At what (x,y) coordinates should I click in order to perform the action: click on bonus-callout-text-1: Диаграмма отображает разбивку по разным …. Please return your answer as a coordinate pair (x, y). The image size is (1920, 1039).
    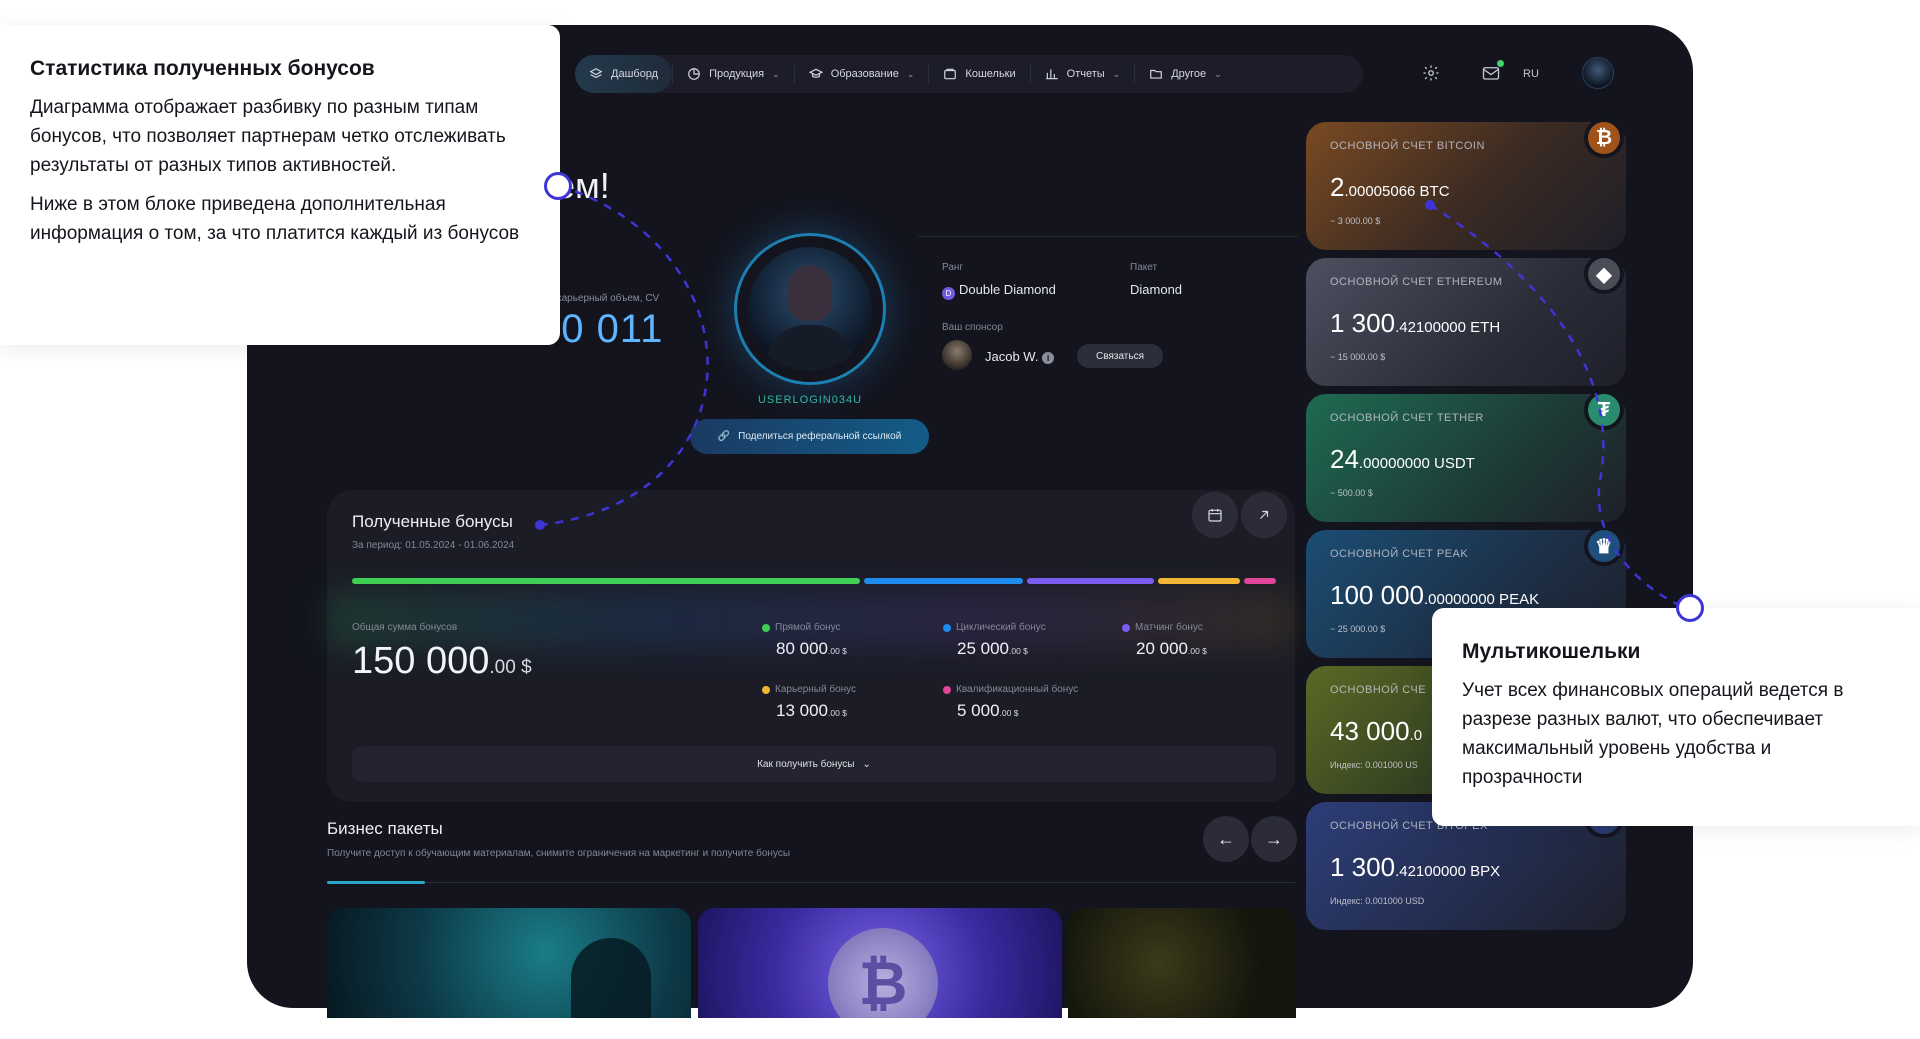
    Looking at the image, I should click on (268, 136).